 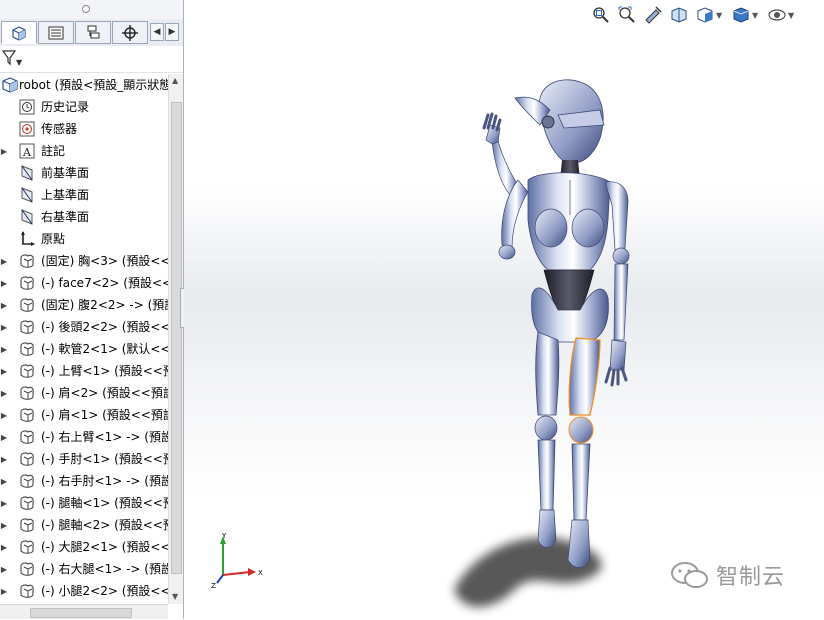 I want to click on assembly-icon, so click(x=10, y=85).